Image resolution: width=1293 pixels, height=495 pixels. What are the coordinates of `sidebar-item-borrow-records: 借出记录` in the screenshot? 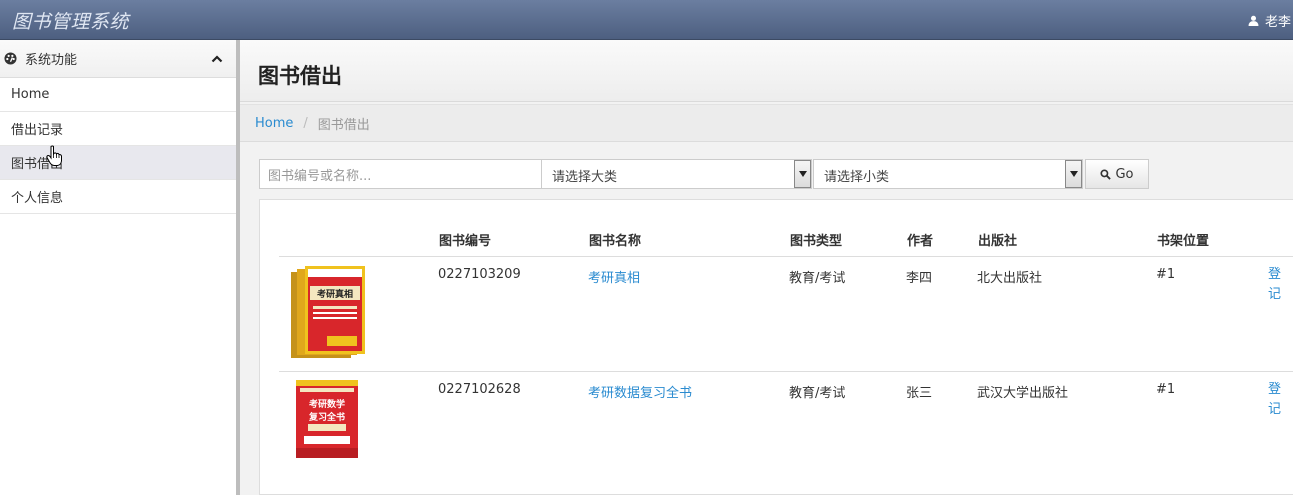 It's located at (118, 129).